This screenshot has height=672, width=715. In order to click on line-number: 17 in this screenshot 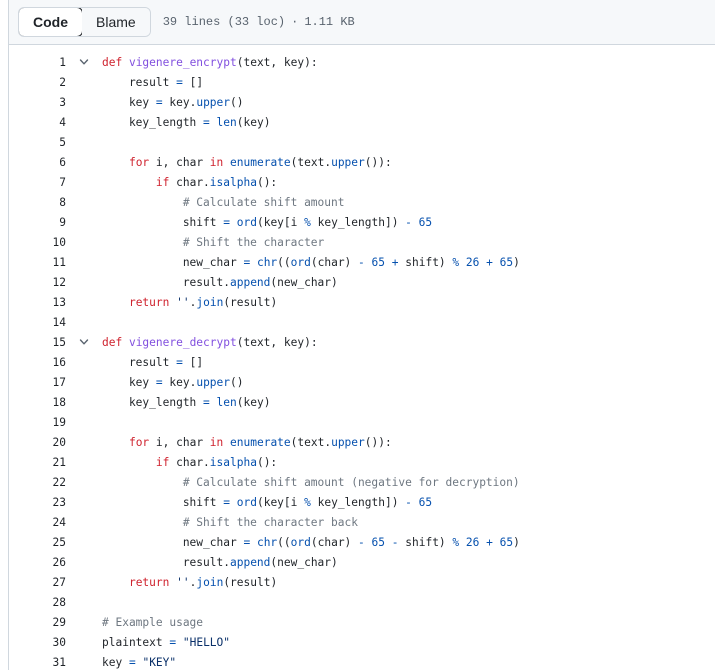, I will do `click(37, 382)`.